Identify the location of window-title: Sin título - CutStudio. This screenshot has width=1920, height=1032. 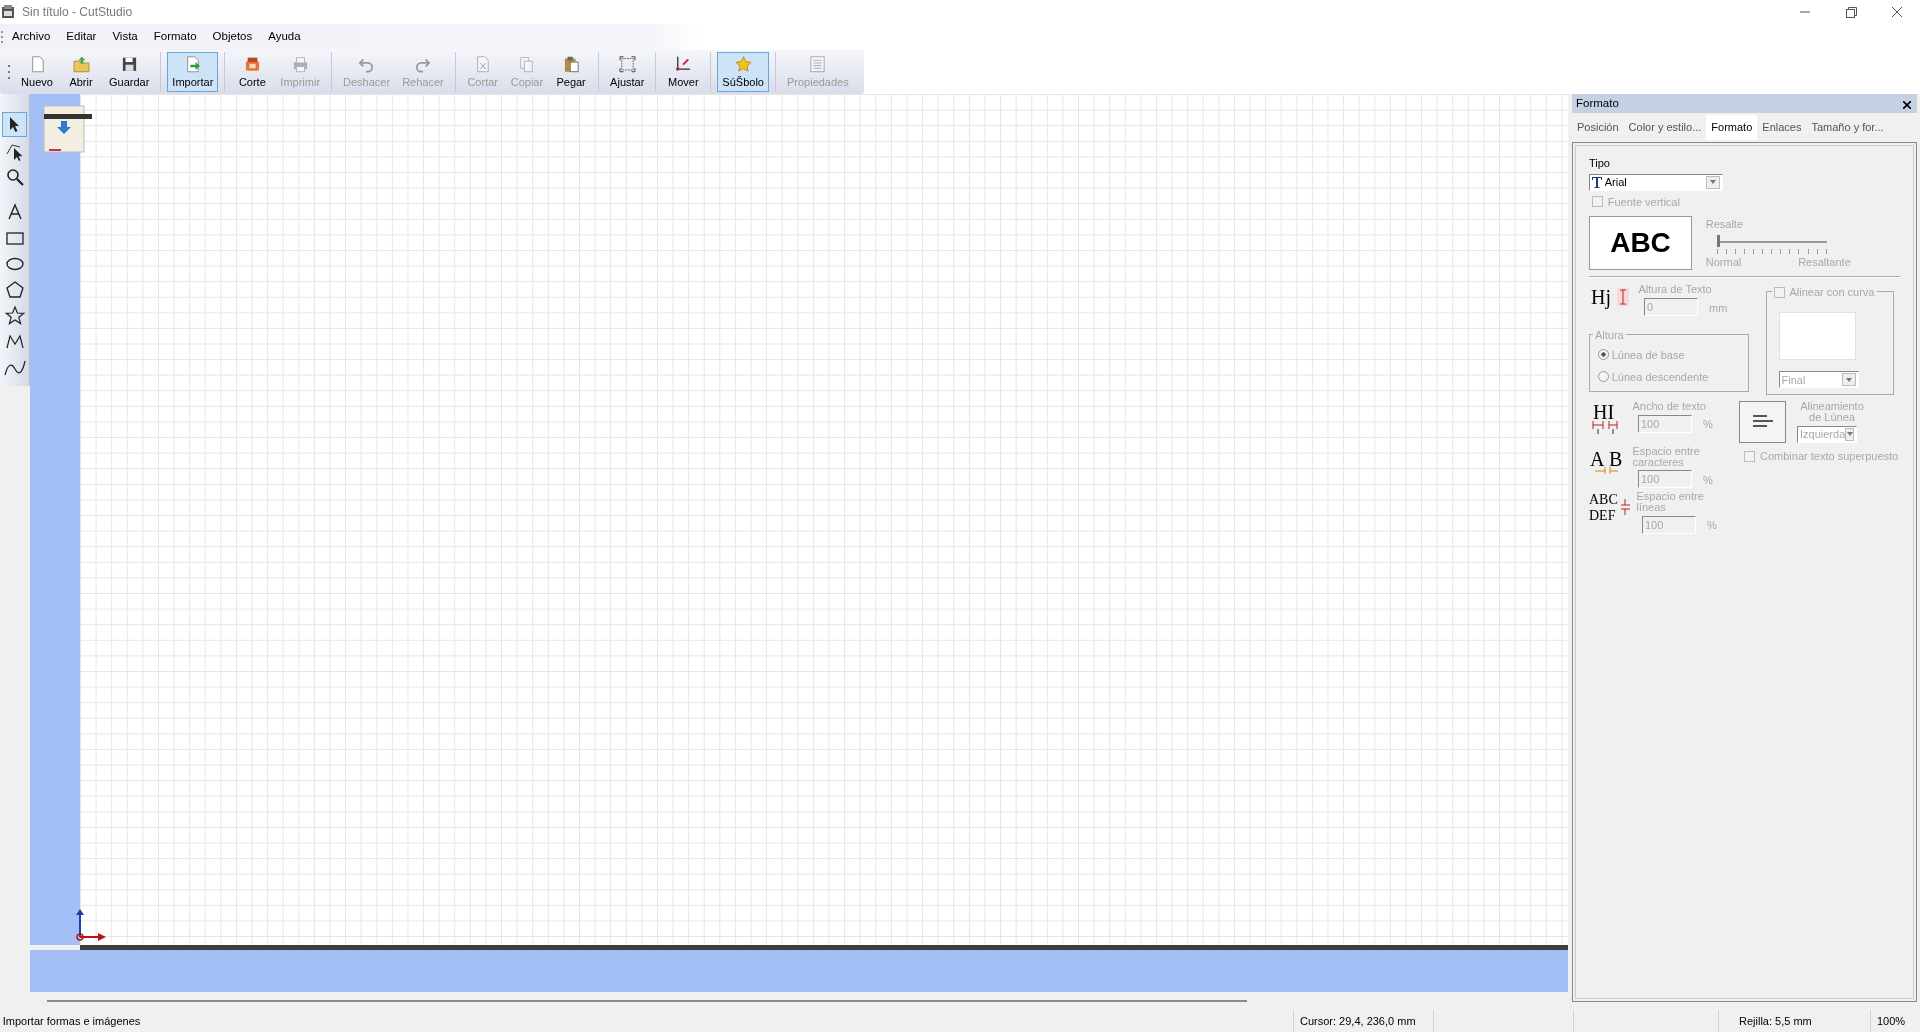
(78, 12).